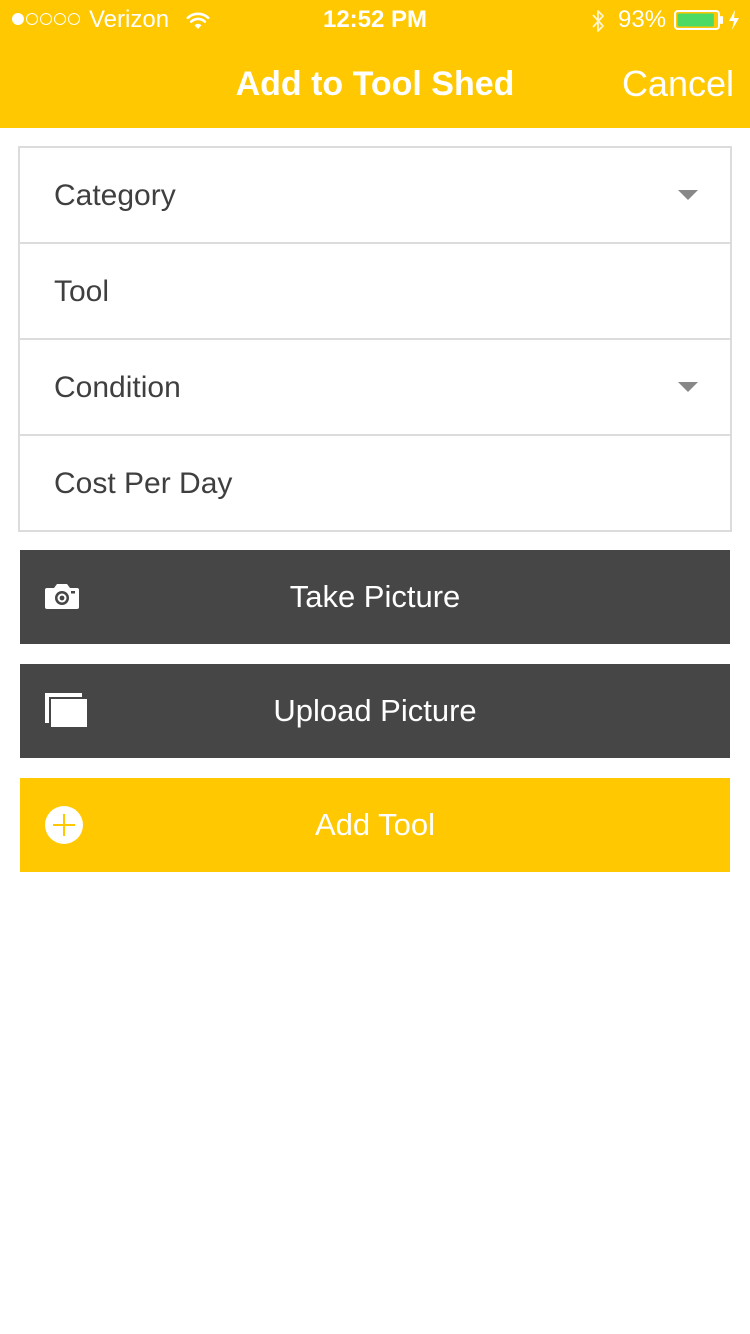  What do you see at coordinates (375, 20) in the screenshot?
I see `status-bar: Verizon 12:52 PM 93%` at bounding box center [375, 20].